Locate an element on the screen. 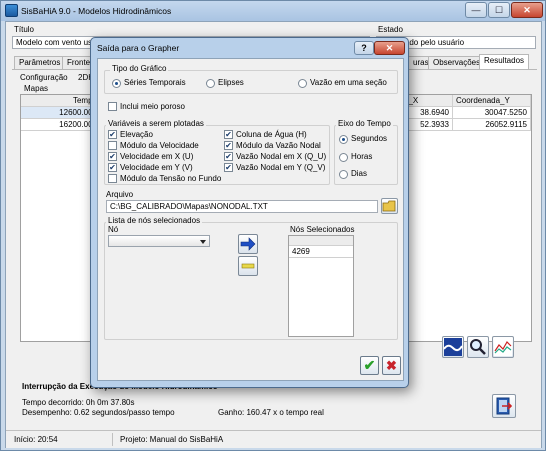  estado-label: Estado is located at coordinates (390, 29).